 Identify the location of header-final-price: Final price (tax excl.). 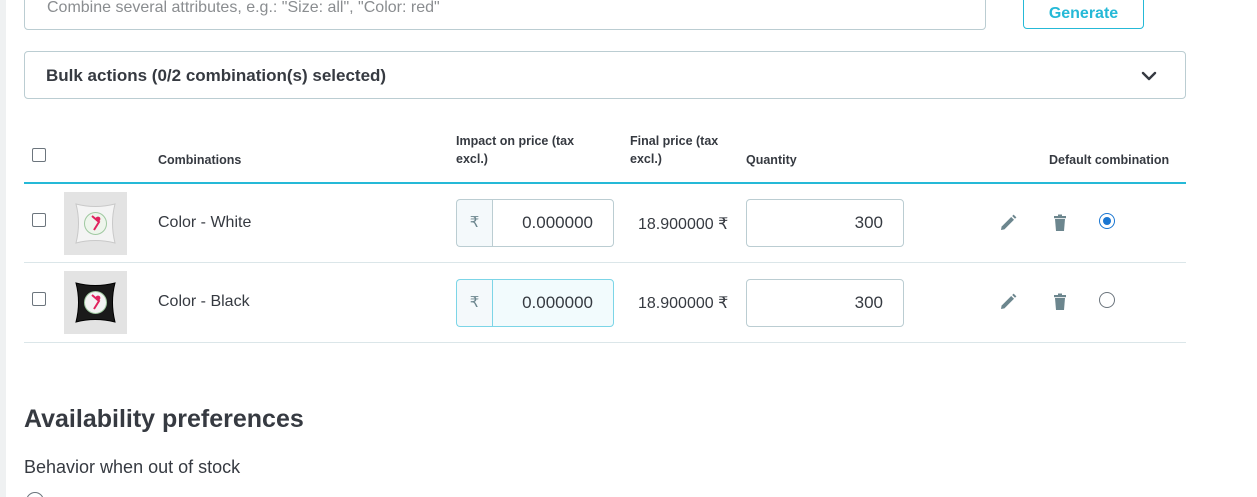
(674, 150).